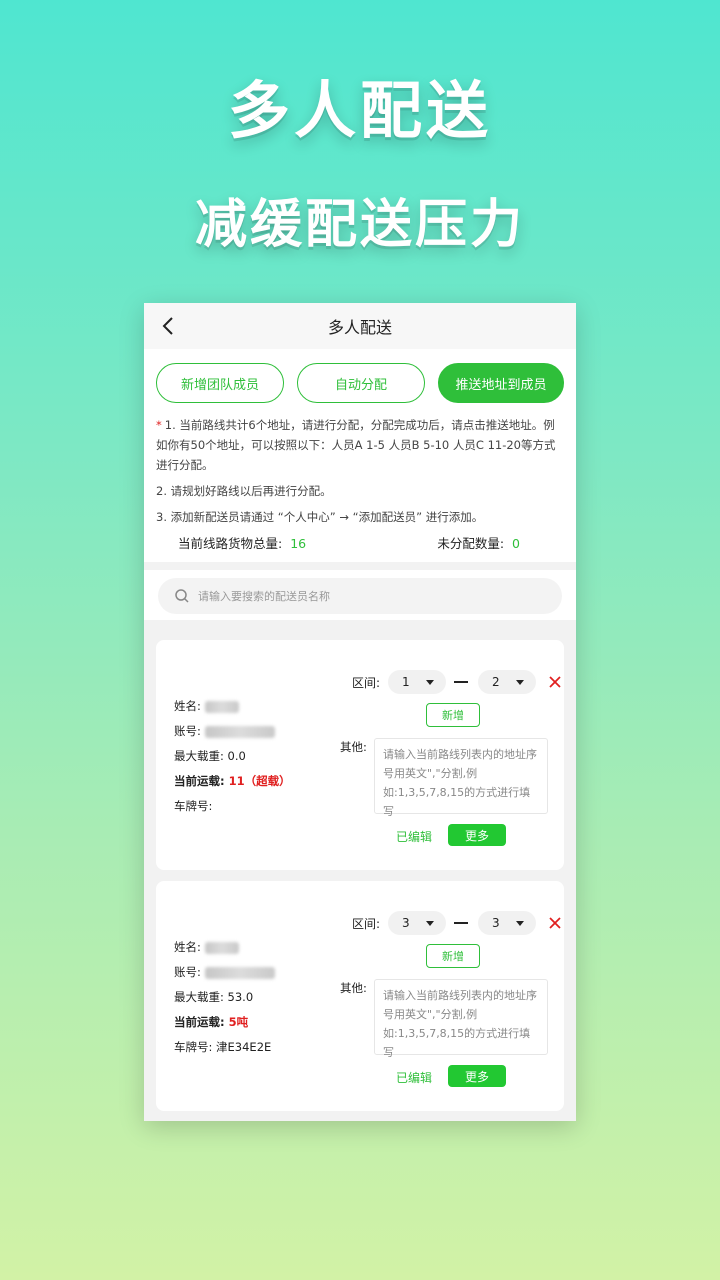 This screenshot has width=720, height=1280. What do you see at coordinates (501, 383) in the screenshot?
I see `push-address-button: 推送地址到成员` at bounding box center [501, 383].